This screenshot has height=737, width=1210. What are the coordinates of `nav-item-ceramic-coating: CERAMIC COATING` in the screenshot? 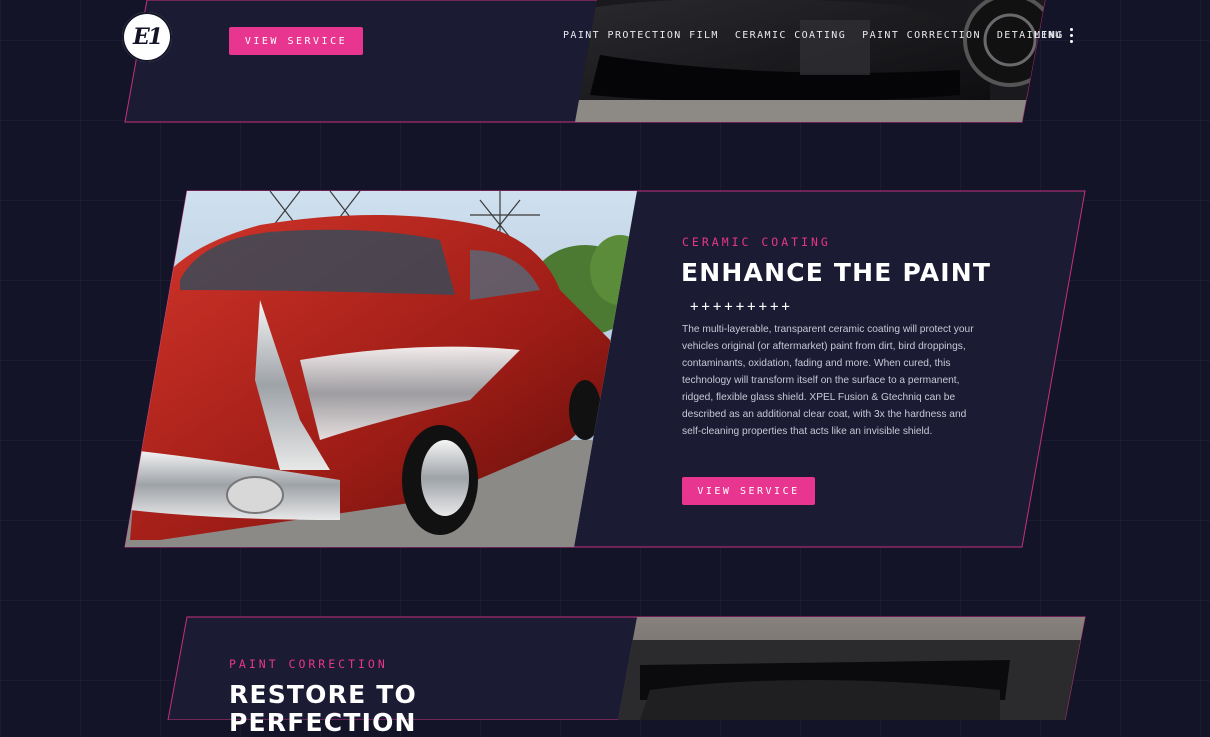 It's located at (790, 35).